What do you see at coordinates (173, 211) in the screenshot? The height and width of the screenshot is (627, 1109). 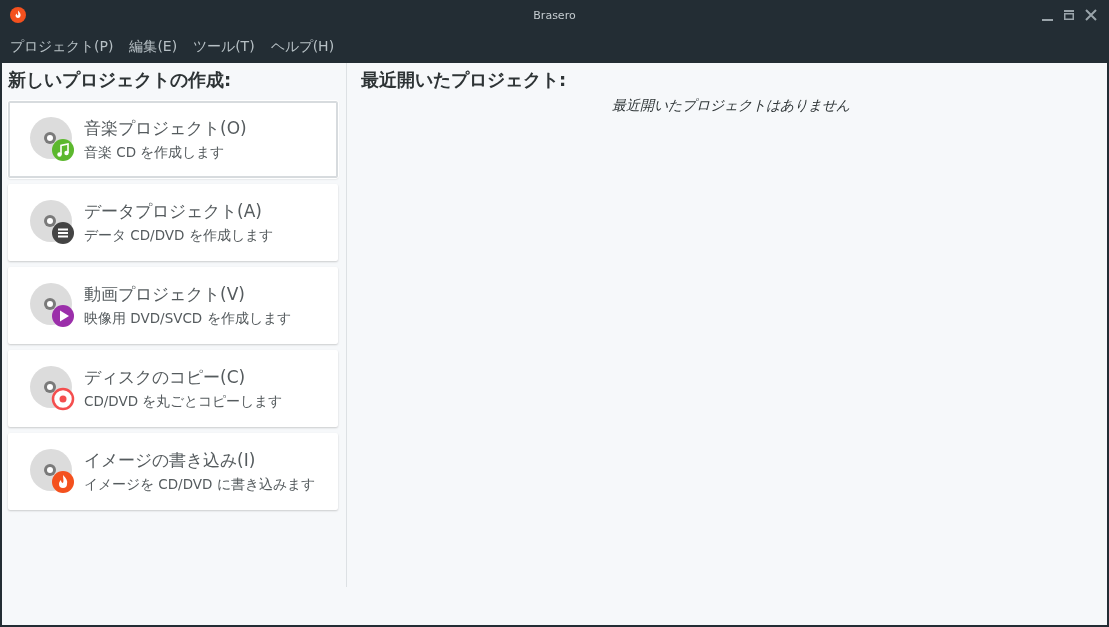 I see `project-title: データプロジェクト(A)` at bounding box center [173, 211].